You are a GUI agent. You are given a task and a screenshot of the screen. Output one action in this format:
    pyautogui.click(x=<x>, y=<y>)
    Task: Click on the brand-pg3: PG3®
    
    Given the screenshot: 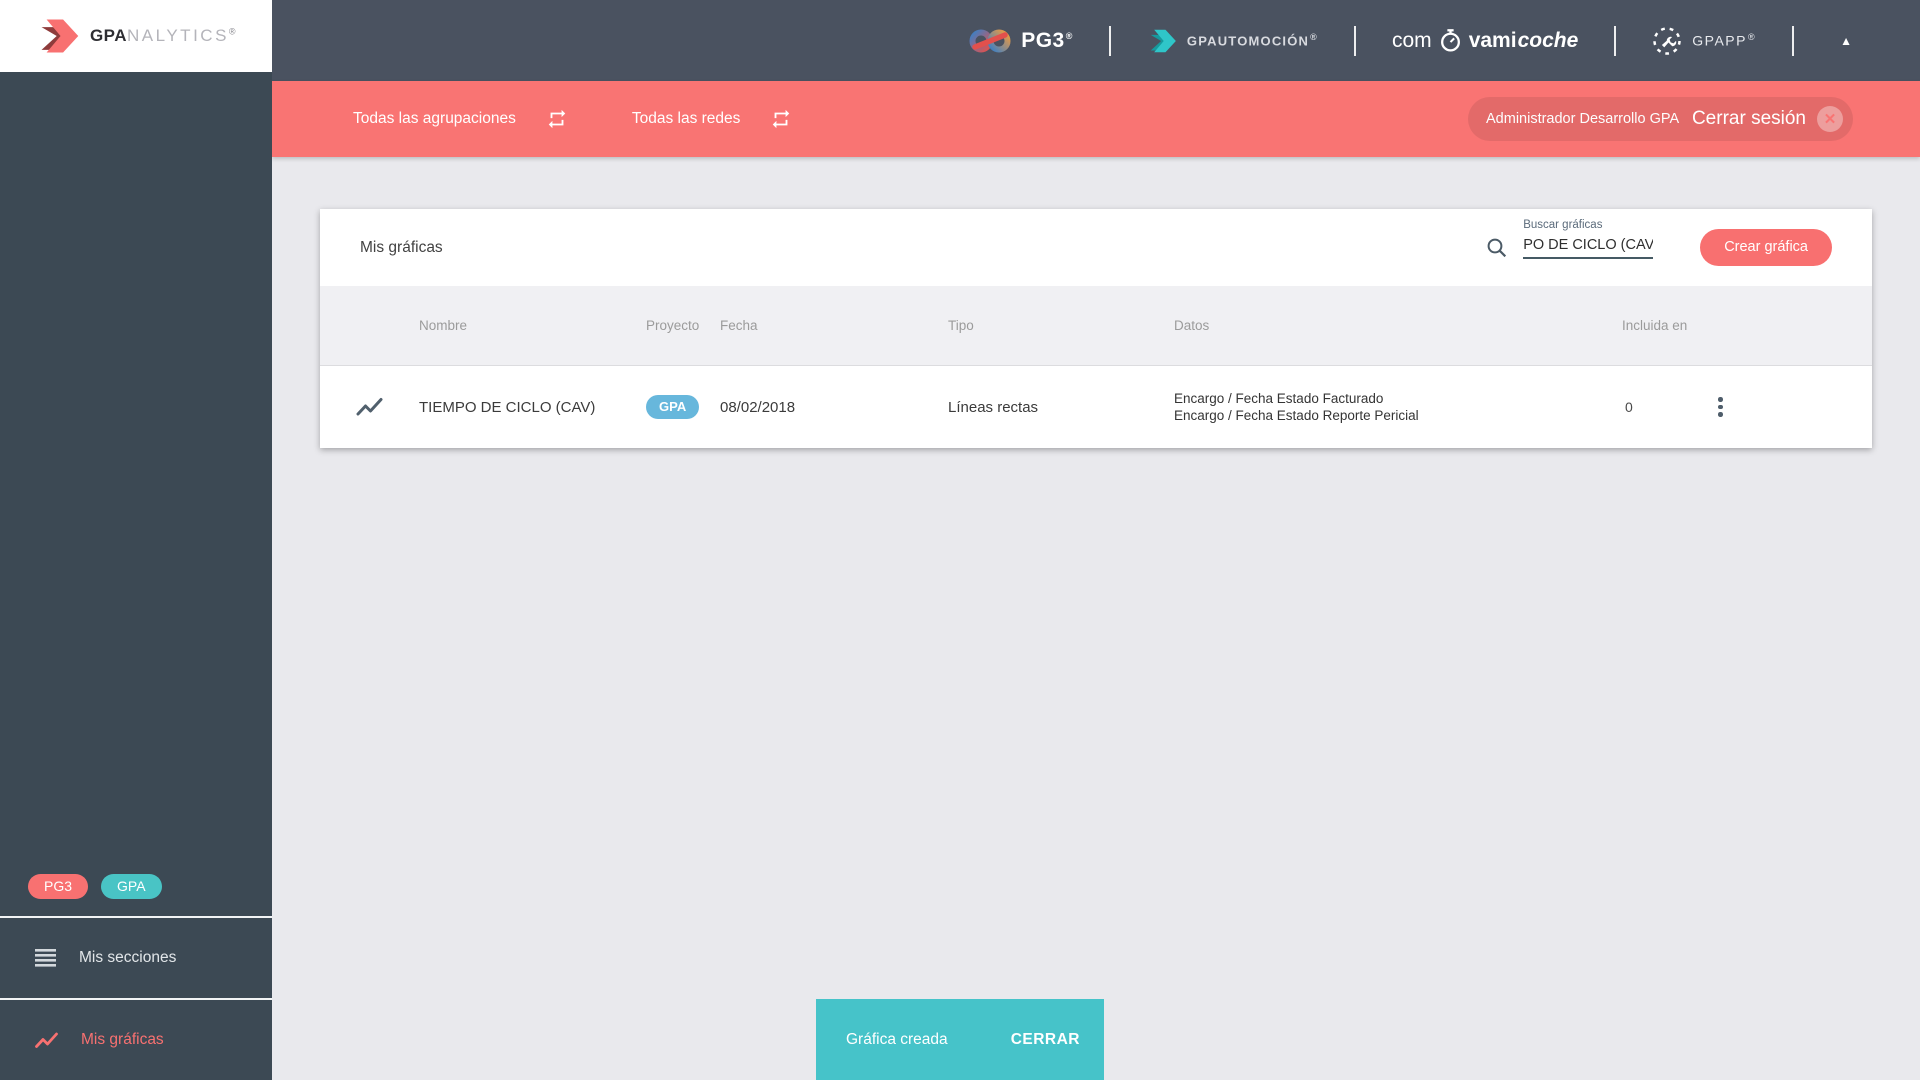 What is the action you would take?
    pyautogui.click(x=1021, y=41)
    